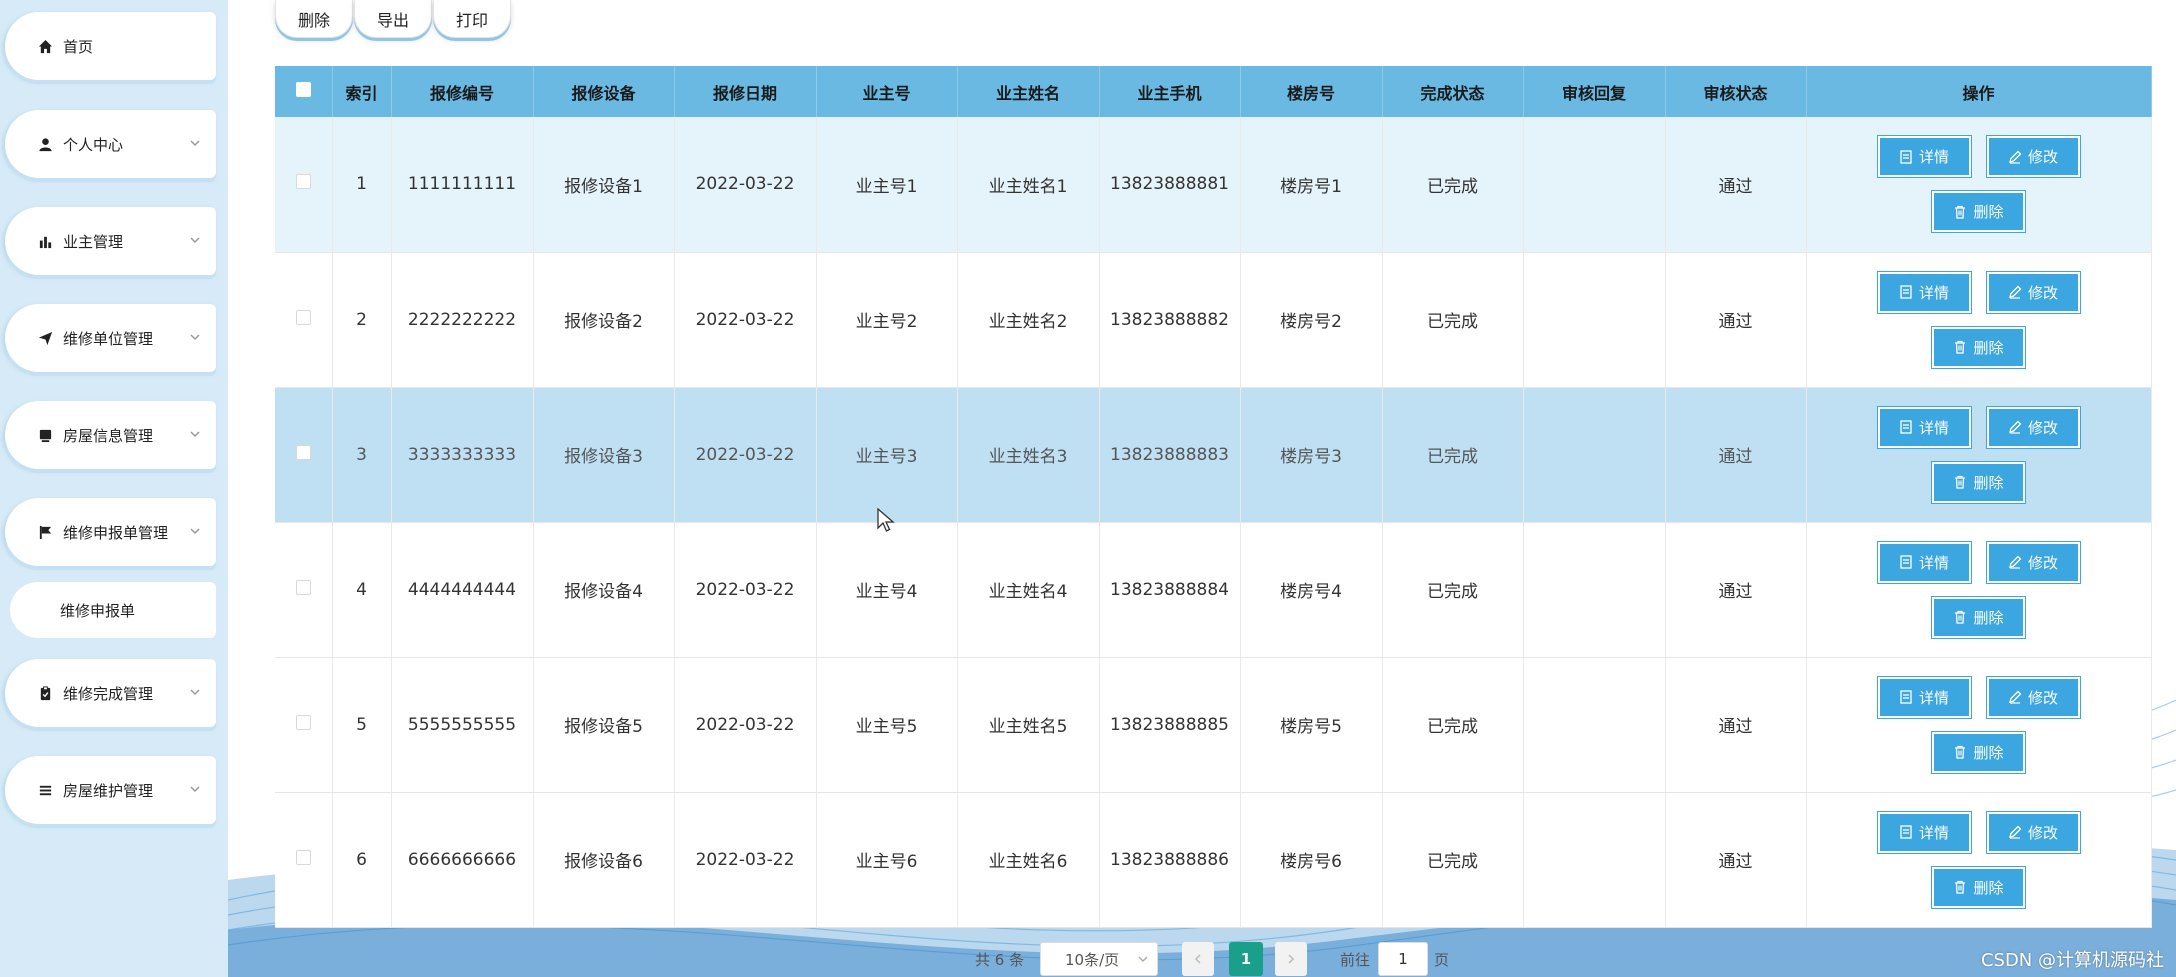  I want to click on detail-button-label: 详情, so click(1933, 697).